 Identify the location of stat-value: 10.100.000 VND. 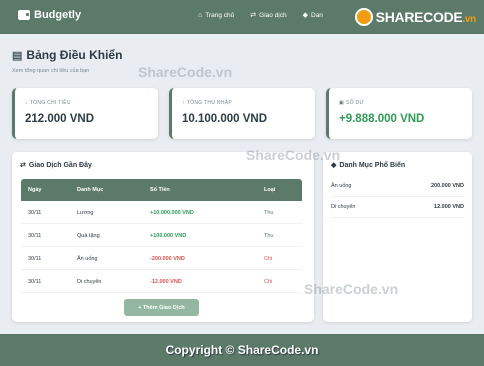
(225, 119).